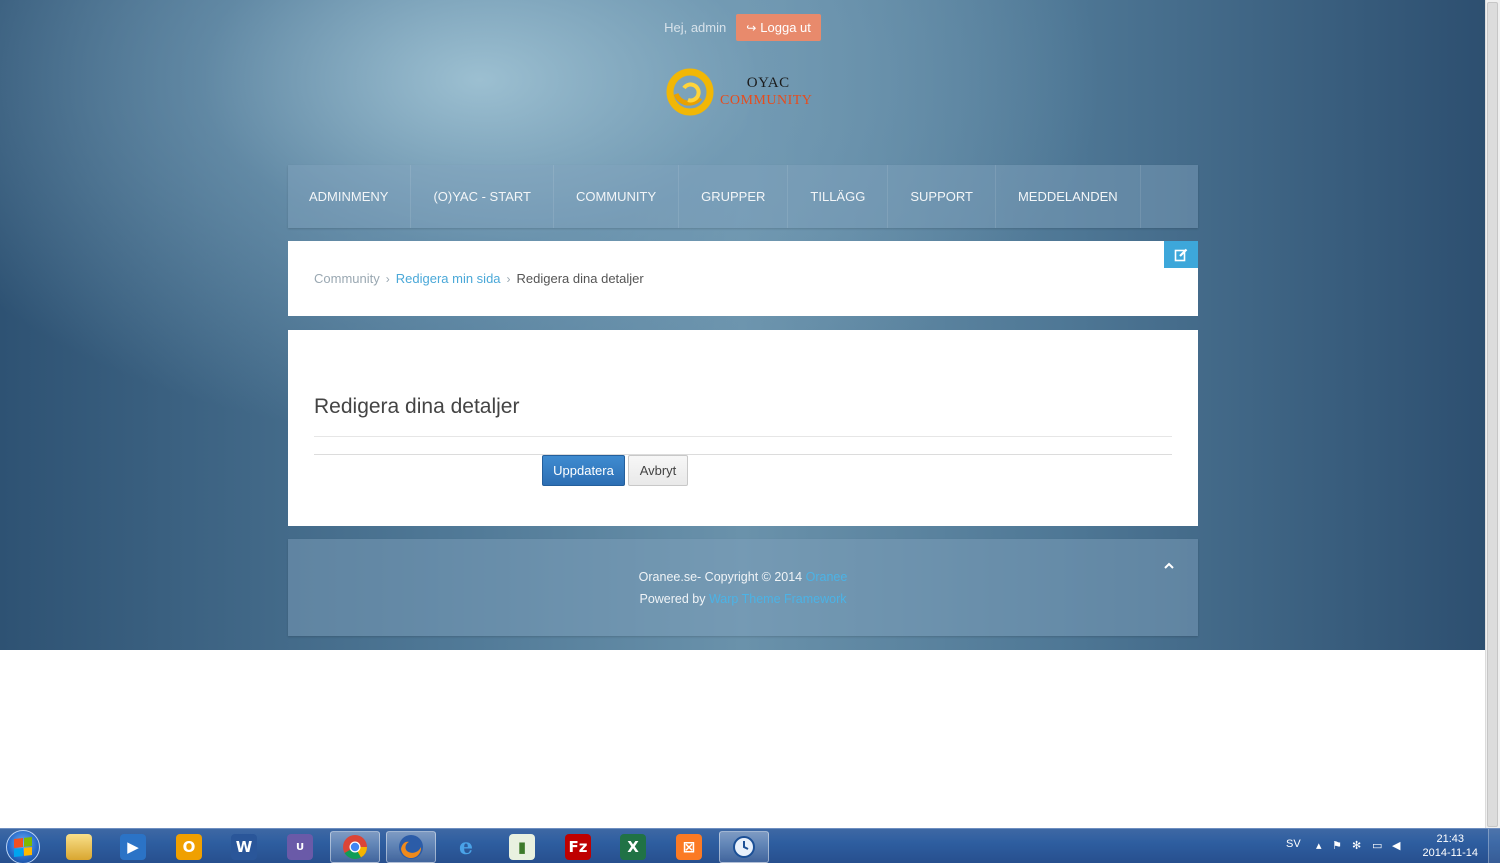 Image resolution: width=1500 pixels, height=863 pixels. Describe the element at coordinates (695, 27) in the screenshot. I see `greeting-text: Hej, admin` at that location.